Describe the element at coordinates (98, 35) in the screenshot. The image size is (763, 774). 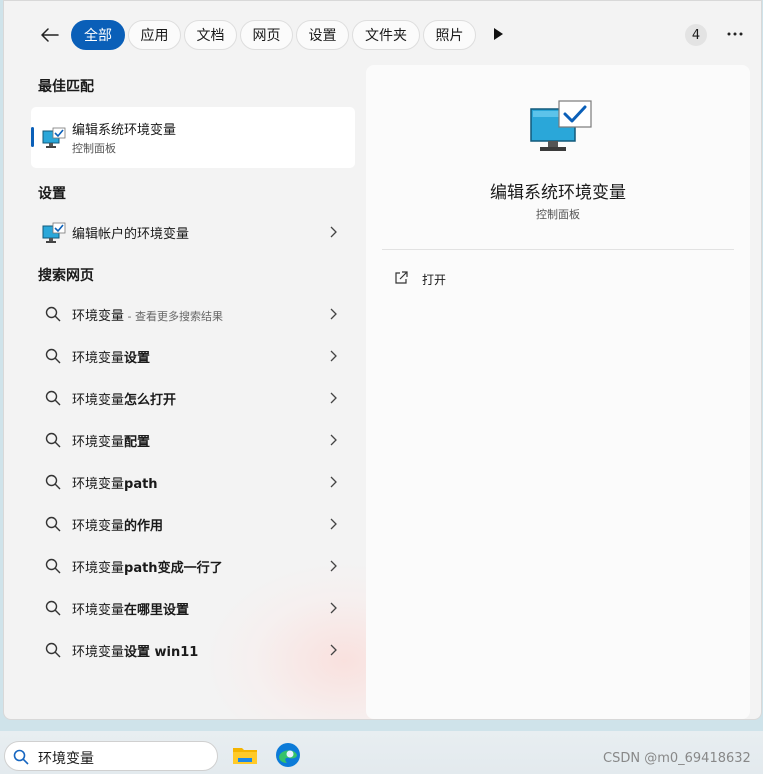
I see `tab-all: 全部` at that location.